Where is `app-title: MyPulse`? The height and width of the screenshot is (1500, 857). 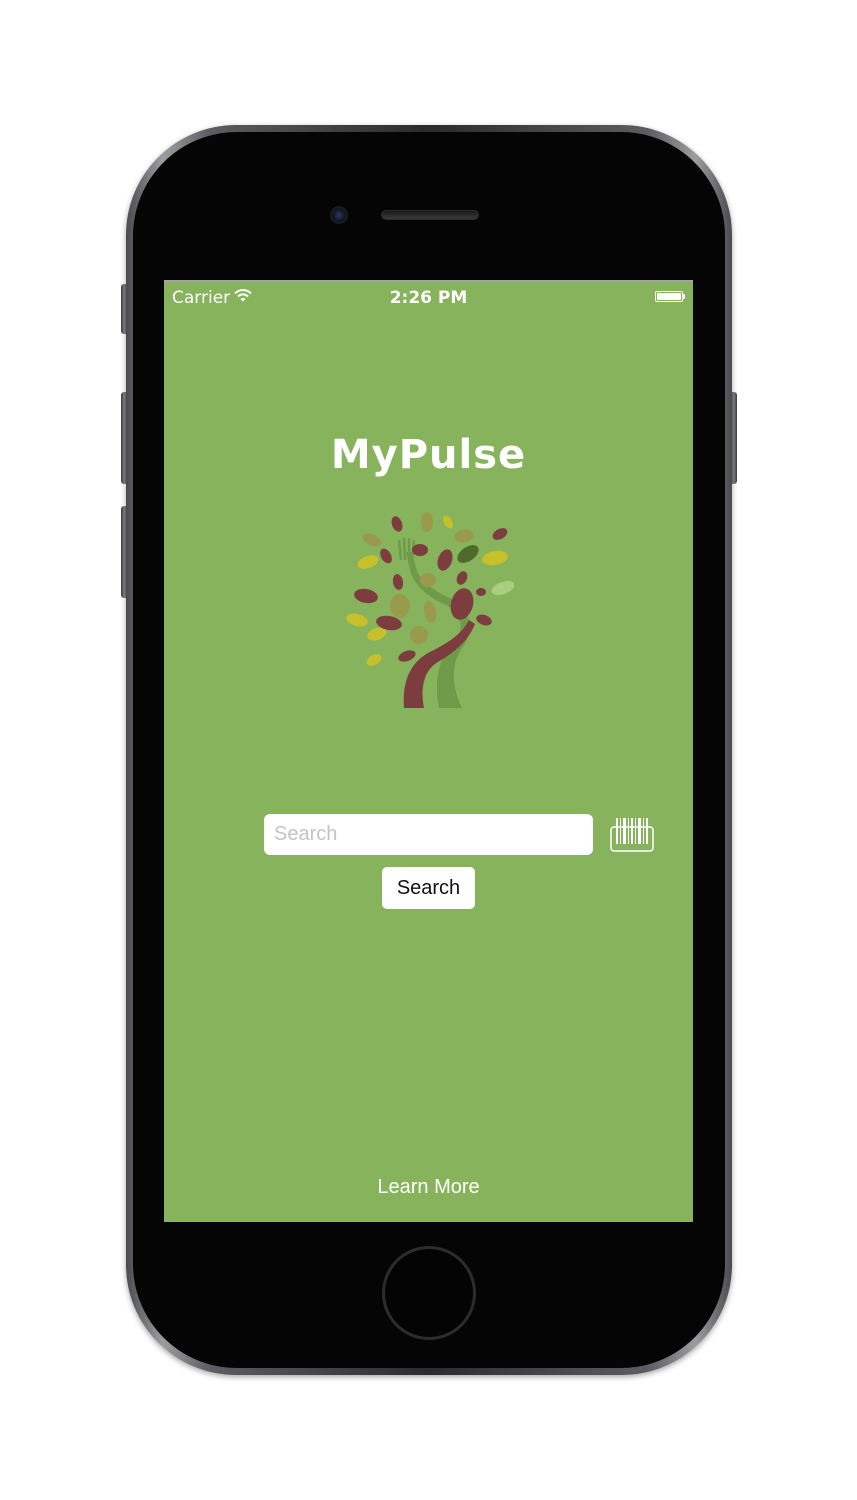
app-title: MyPulse is located at coordinates (428, 455).